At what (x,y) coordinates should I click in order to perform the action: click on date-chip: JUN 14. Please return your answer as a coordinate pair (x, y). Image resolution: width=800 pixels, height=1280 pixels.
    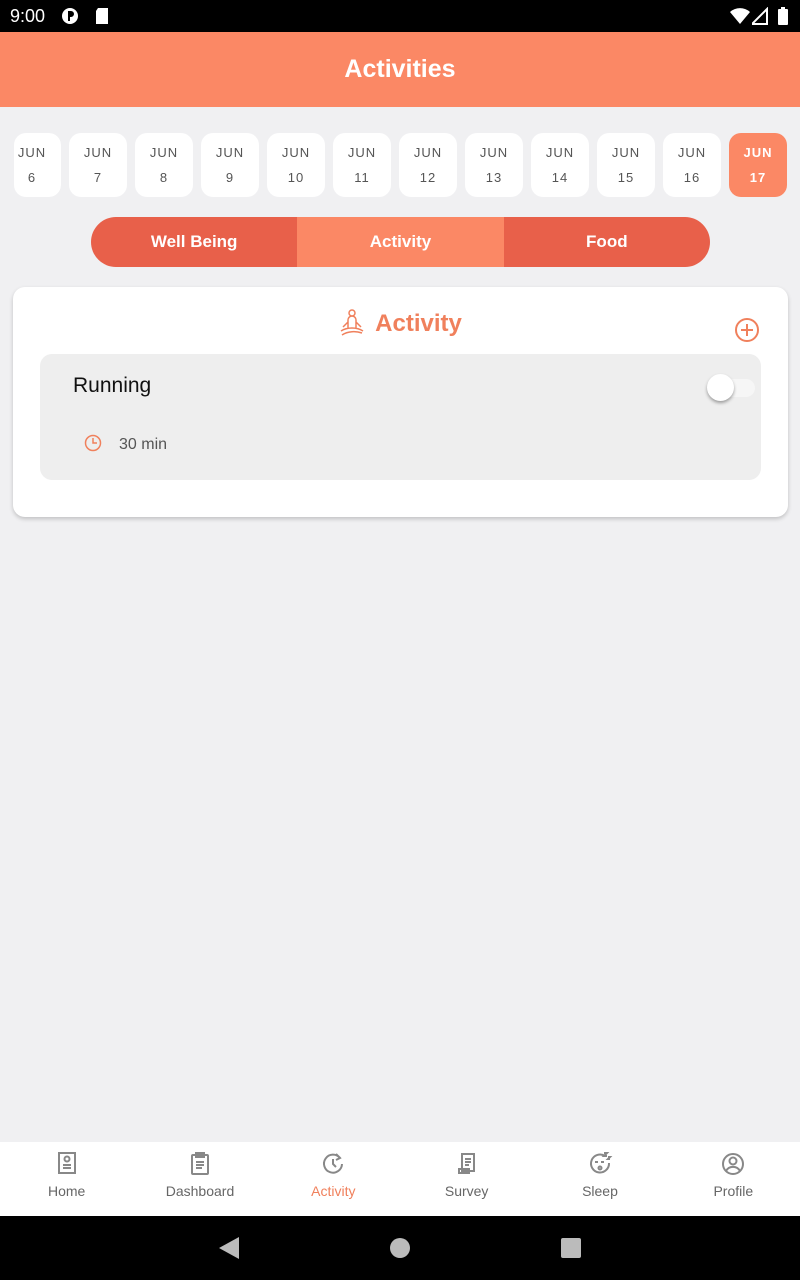
    Looking at the image, I should click on (560, 165).